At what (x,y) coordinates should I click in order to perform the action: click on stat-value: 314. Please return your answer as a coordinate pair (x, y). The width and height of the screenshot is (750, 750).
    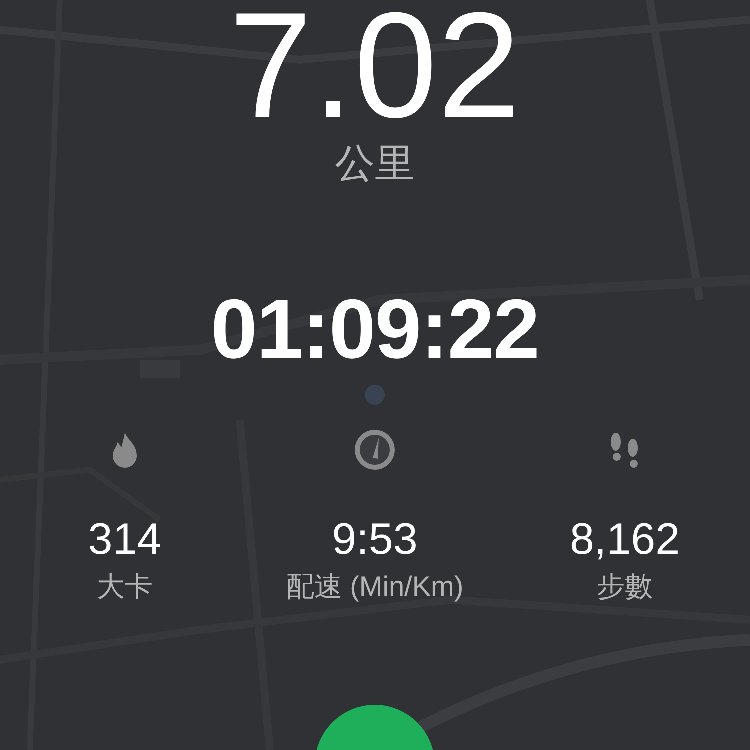
    Looking at the image, I should click on (125, 540).